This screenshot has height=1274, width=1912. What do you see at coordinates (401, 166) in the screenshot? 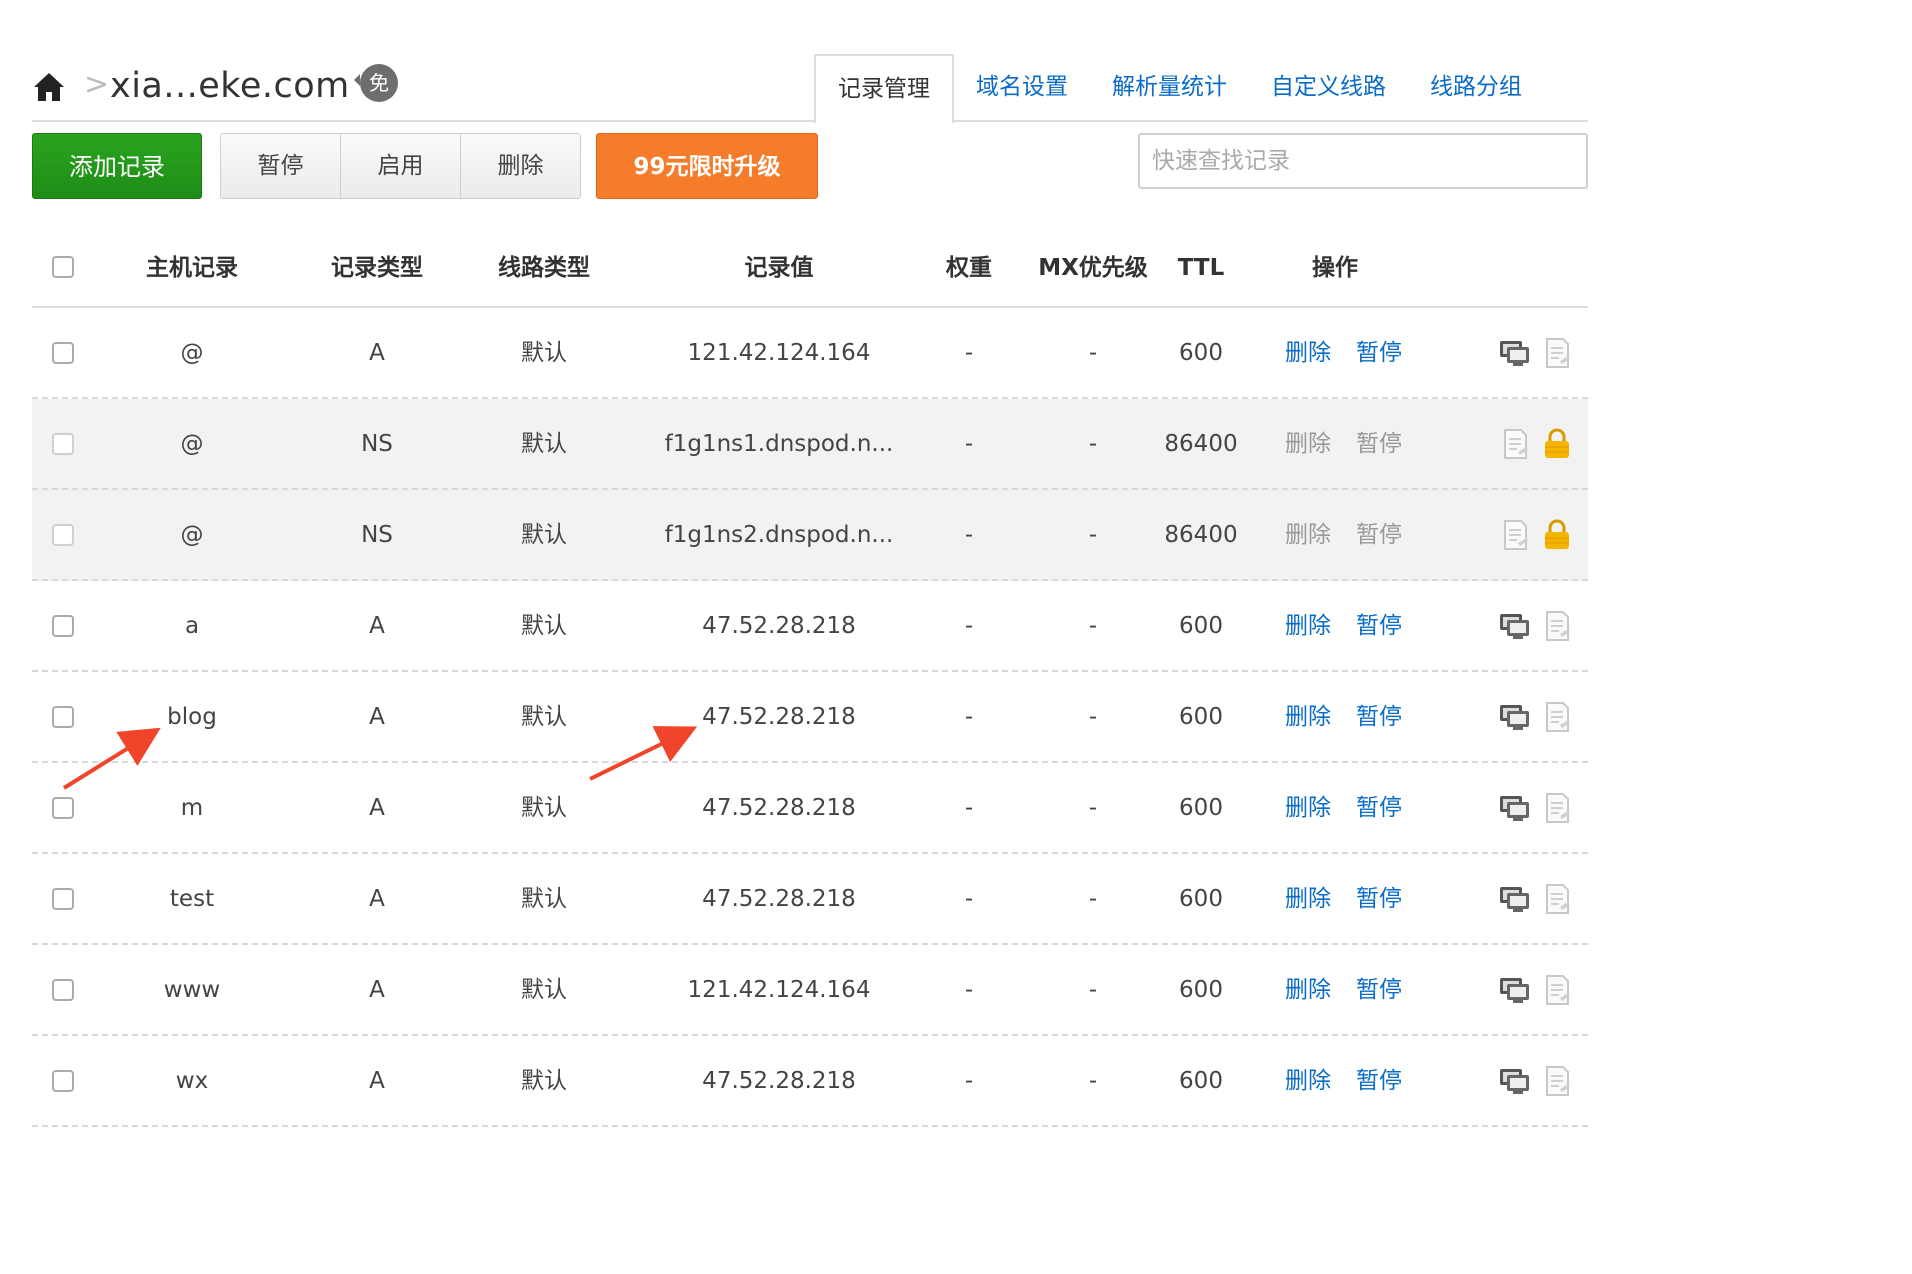
I see `enable-button: 启用` at bounding box center [401, 166].